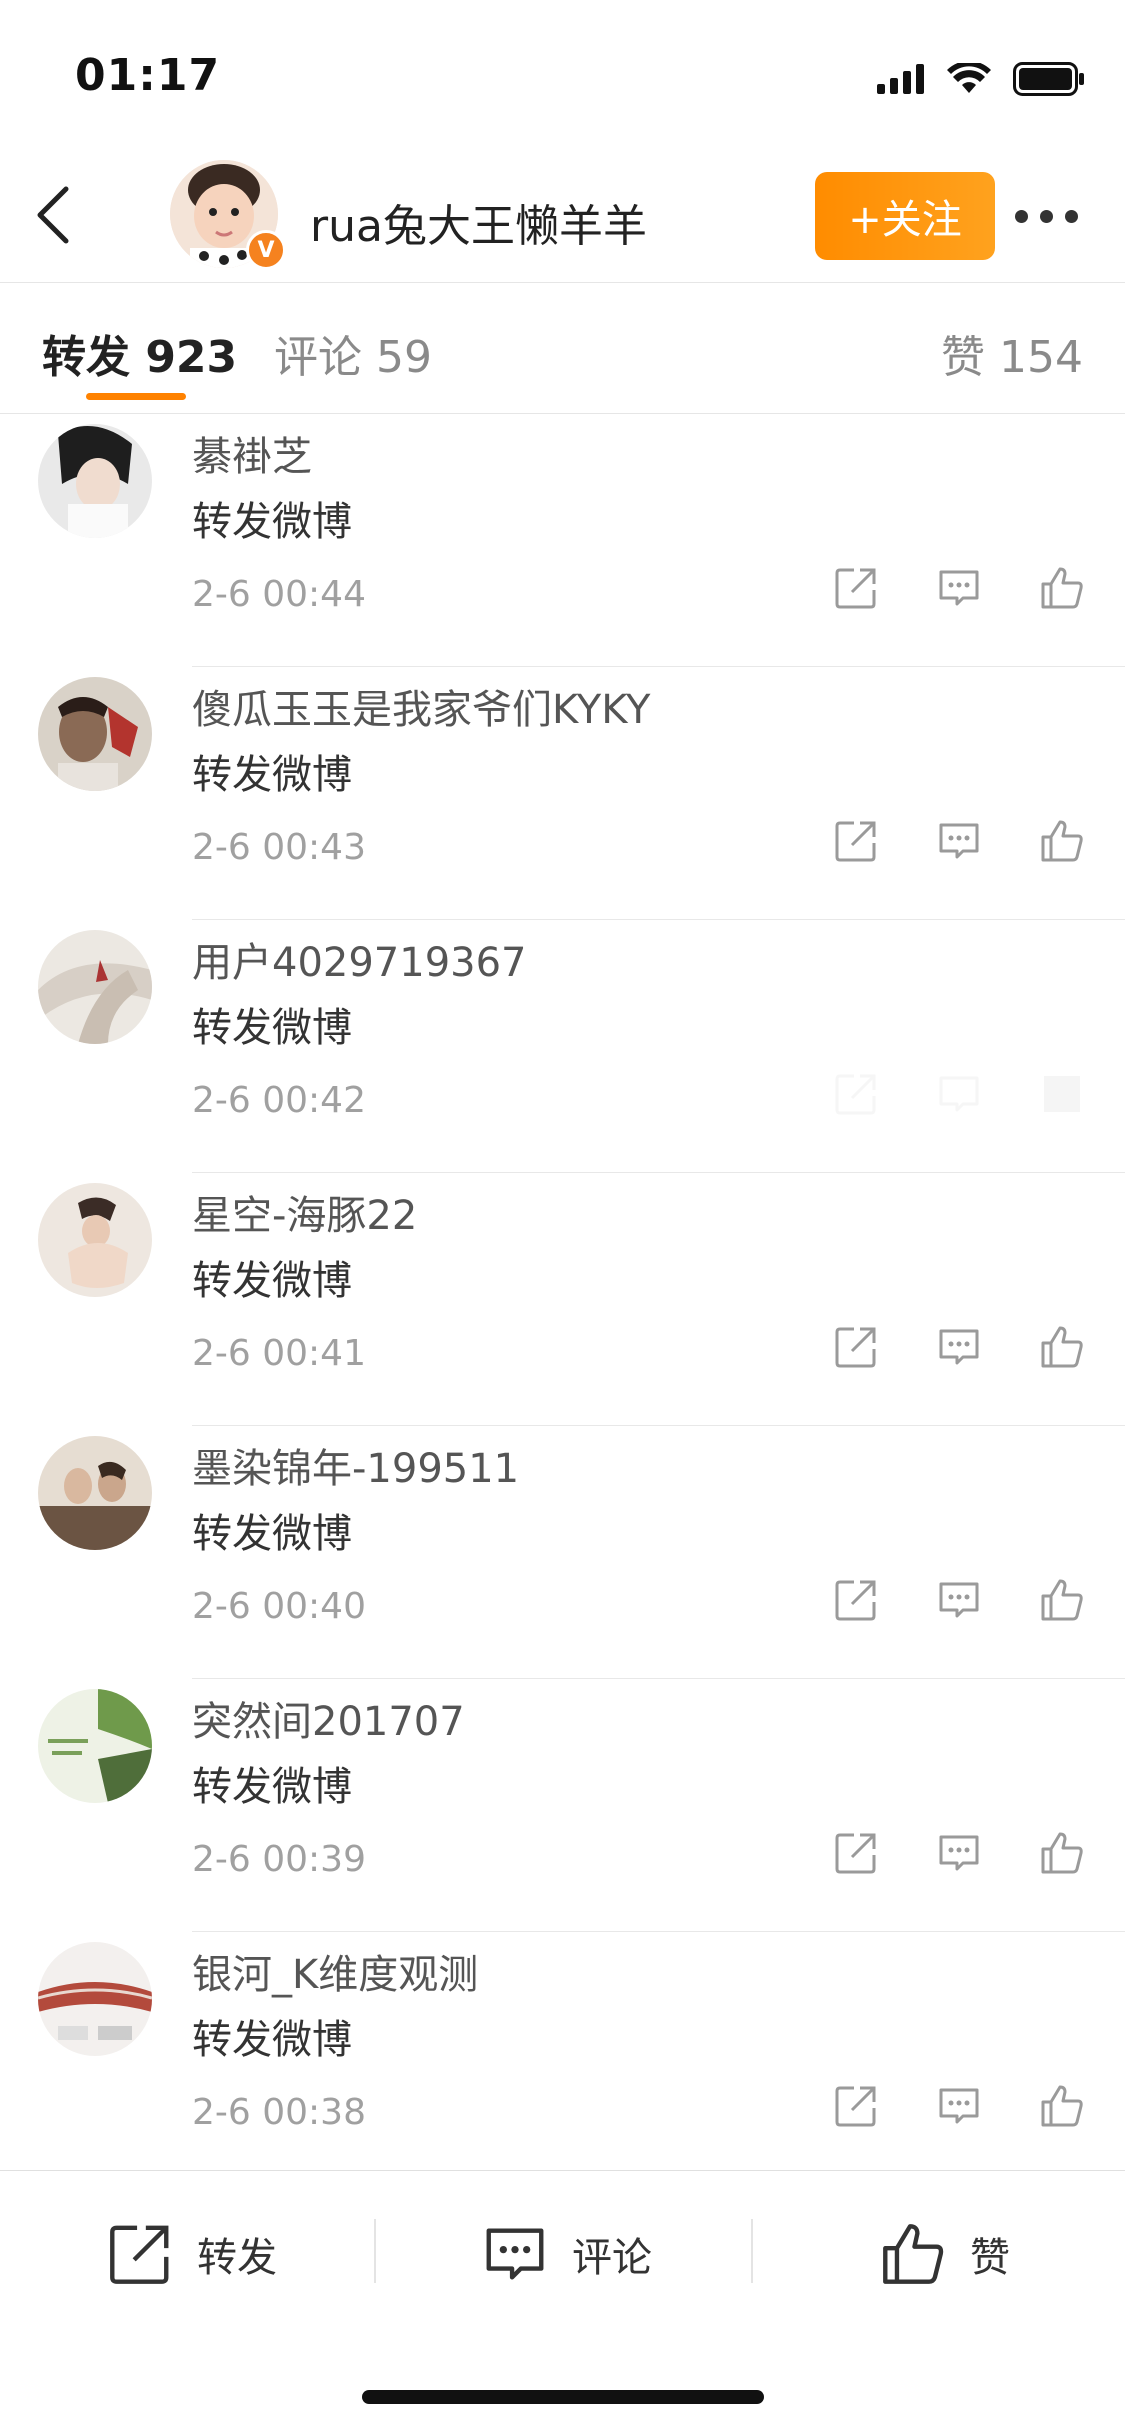  I want to click on verified-badge: V, so click(266, 250).